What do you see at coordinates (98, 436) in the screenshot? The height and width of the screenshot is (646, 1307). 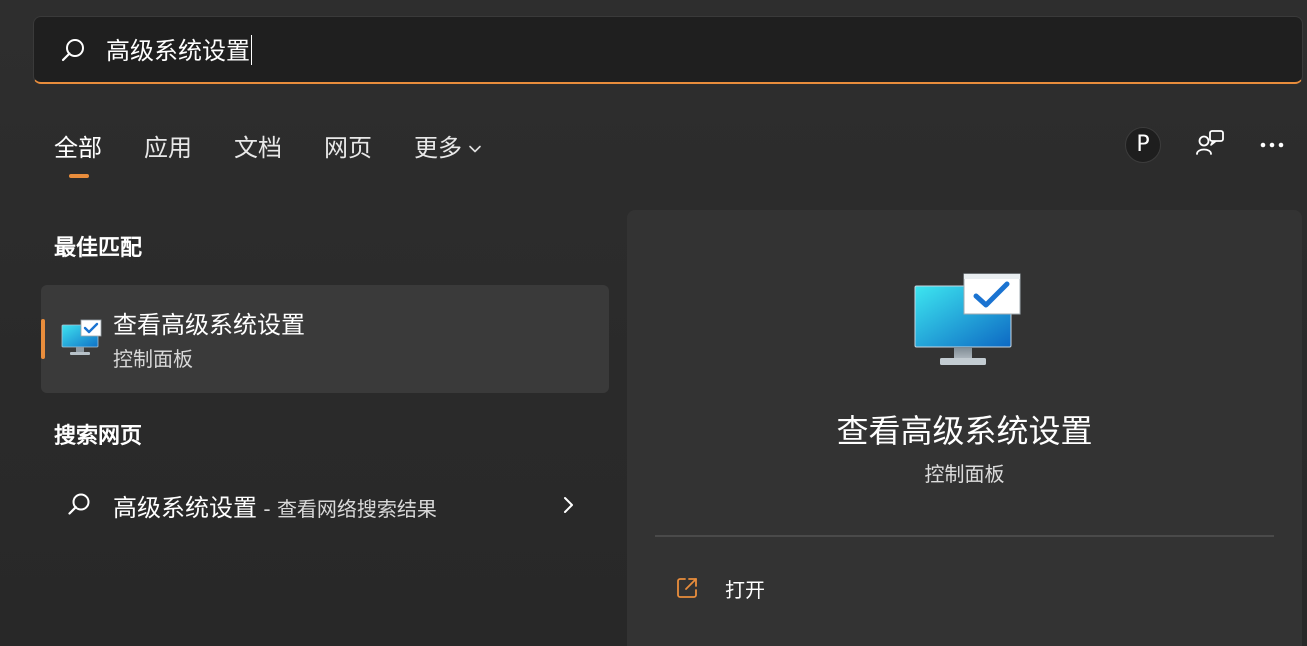 I see `web-search-heading: 搜索网页` at bounding box center [98, 436].